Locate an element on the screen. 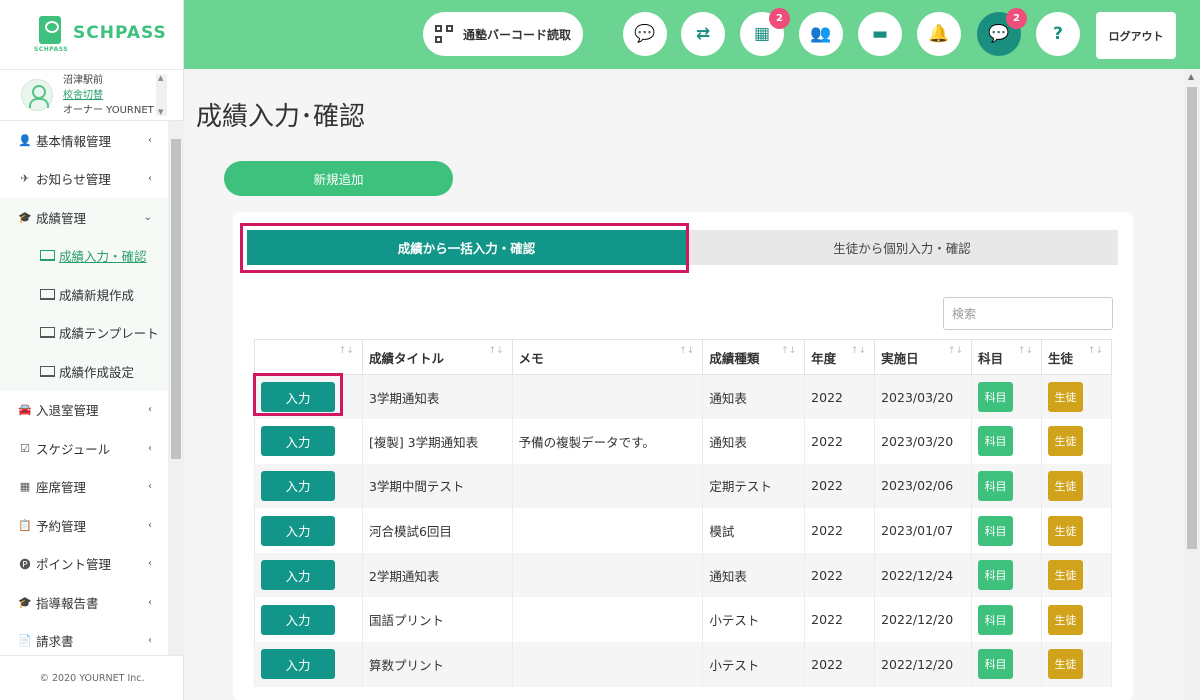 This screenshot has width=1200, height=700. events-button: ▬ is located at coordinates (880, 34).